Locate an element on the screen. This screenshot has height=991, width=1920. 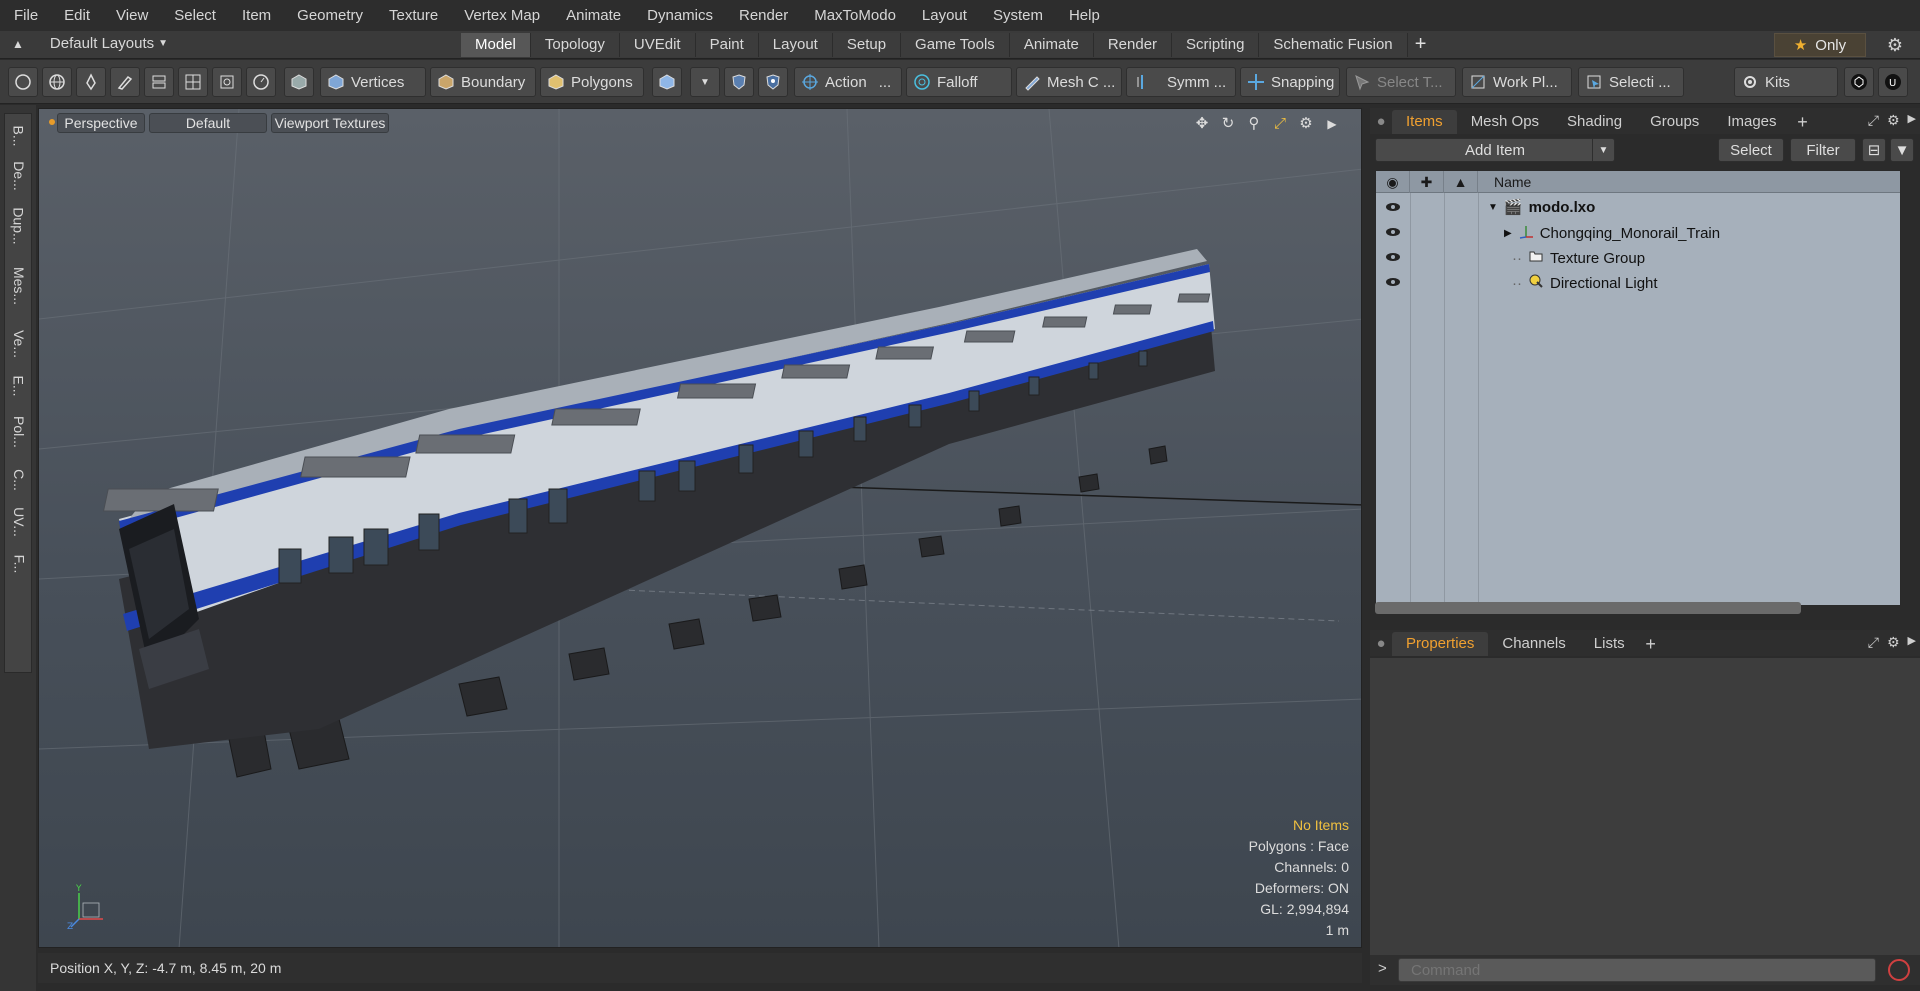
tab-lists: Lists is located at coordinates (1609, 644).